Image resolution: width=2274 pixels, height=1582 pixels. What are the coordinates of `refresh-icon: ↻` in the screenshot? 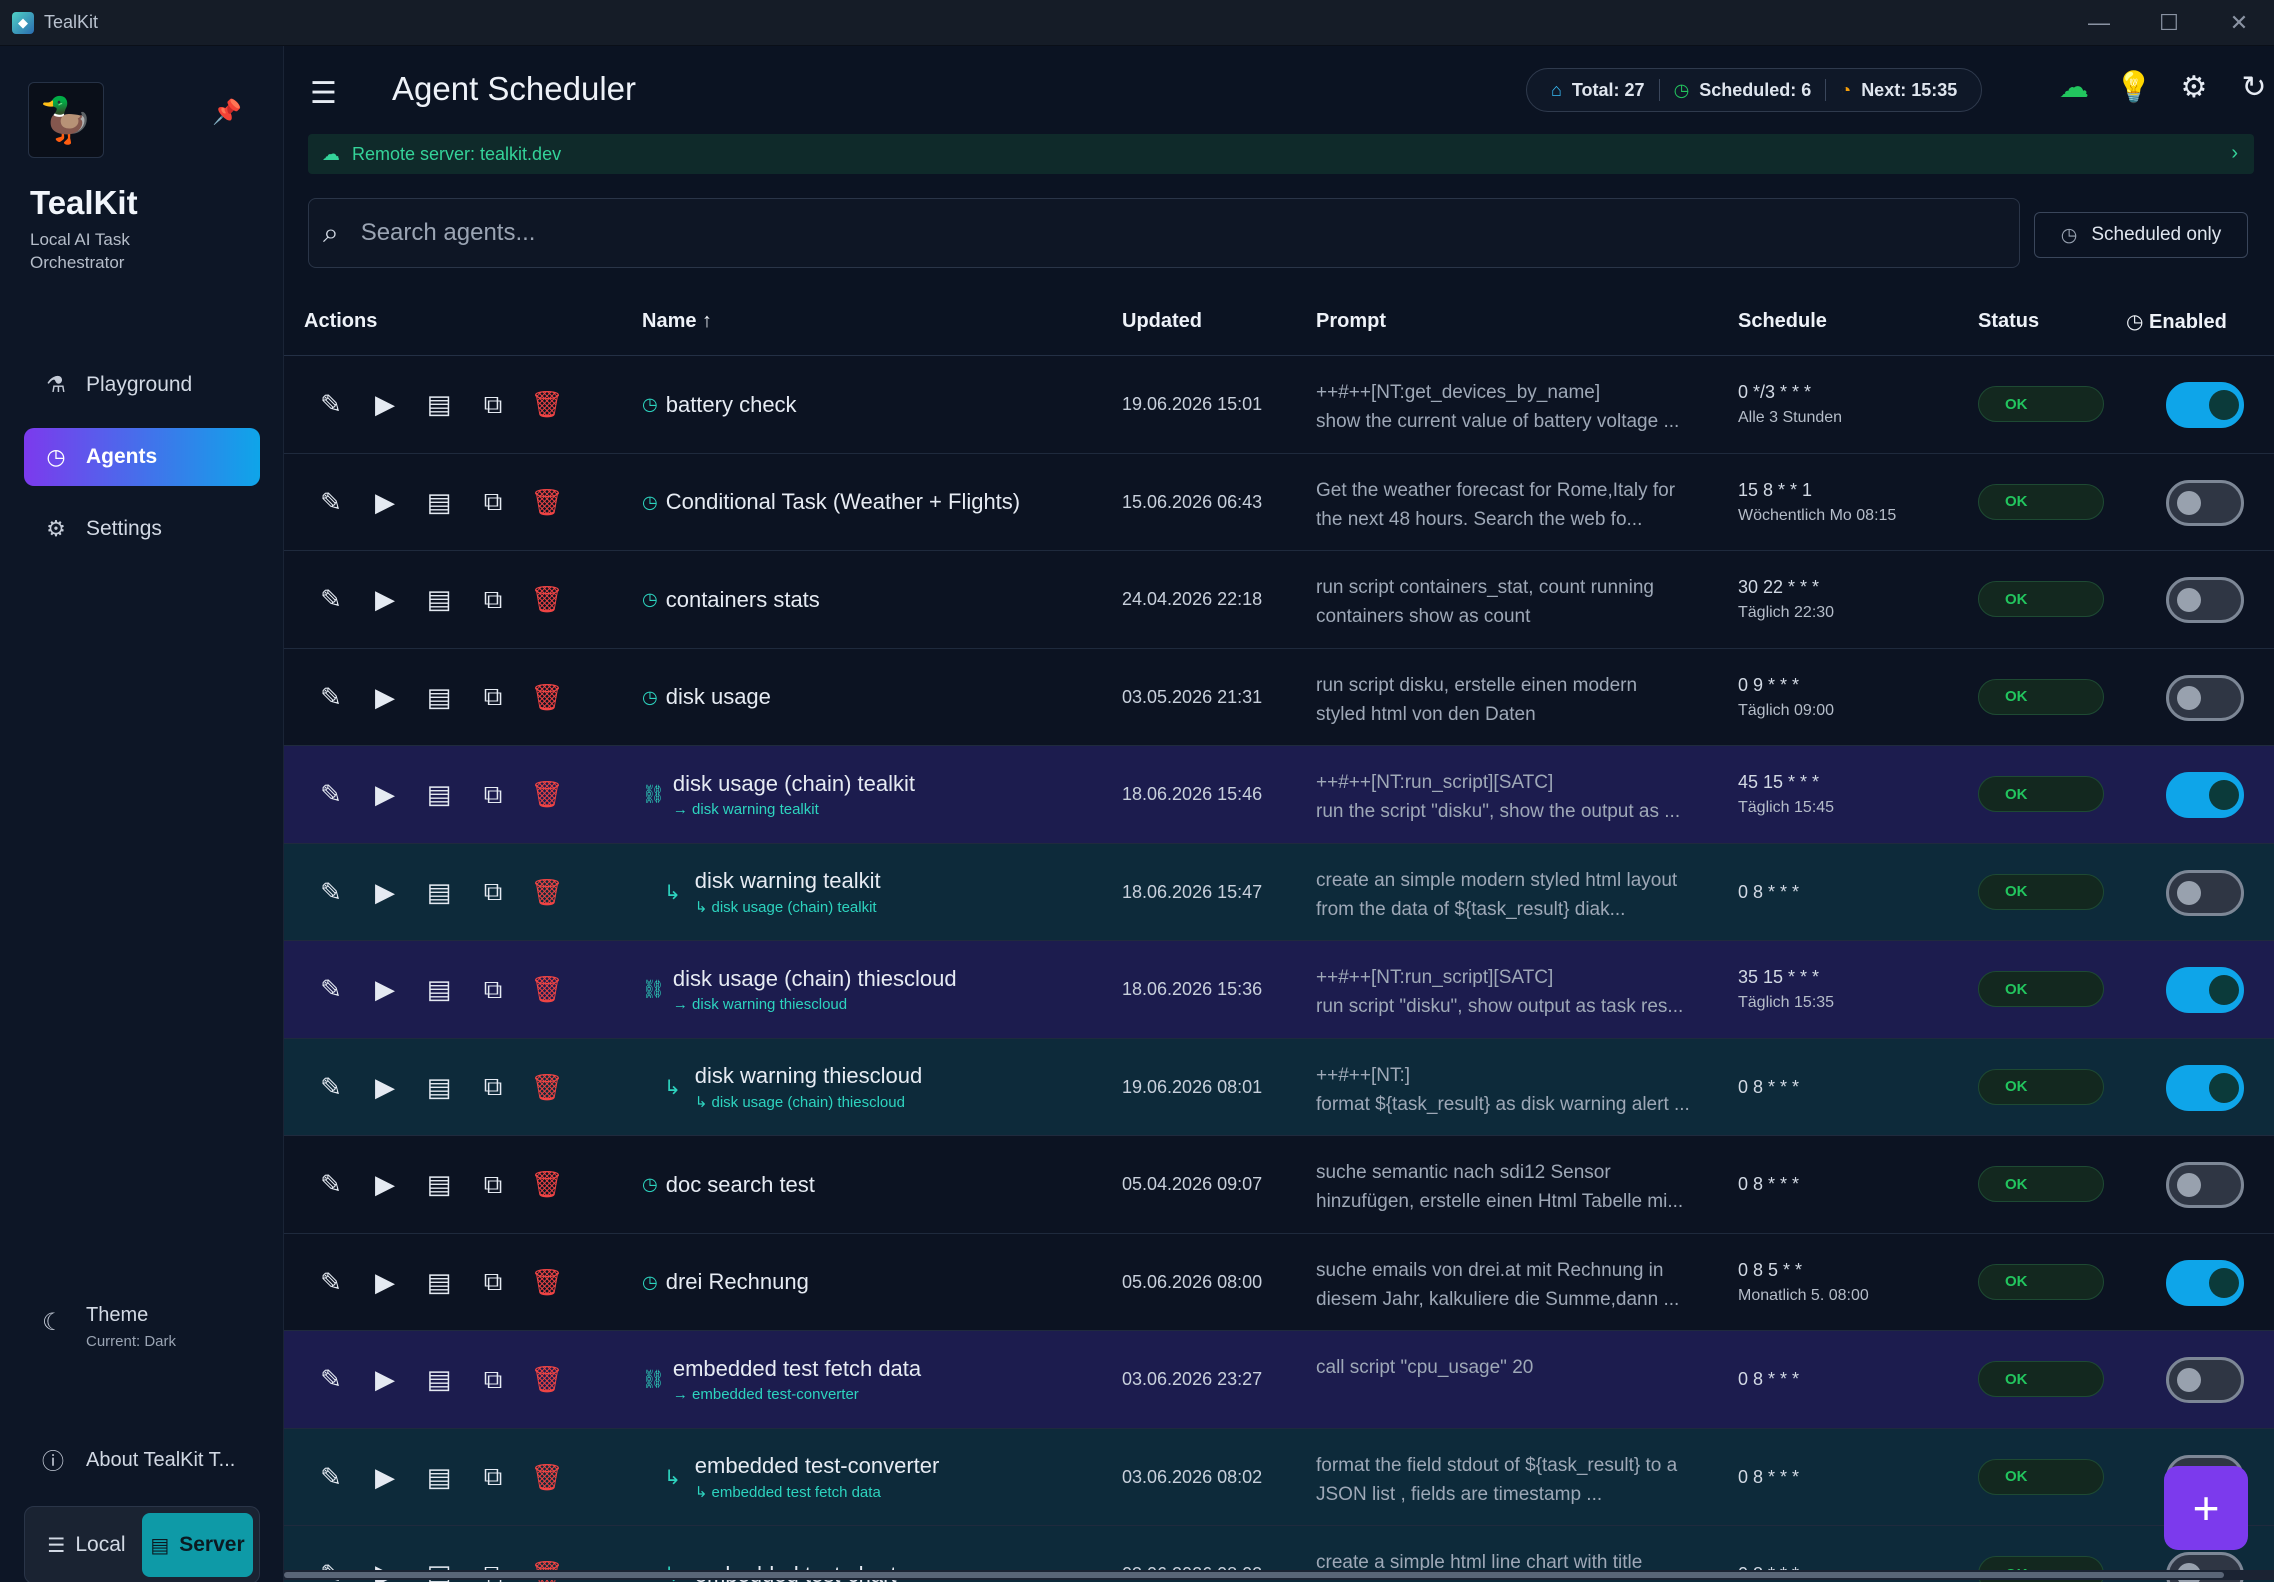 It's located at (2249, 87).